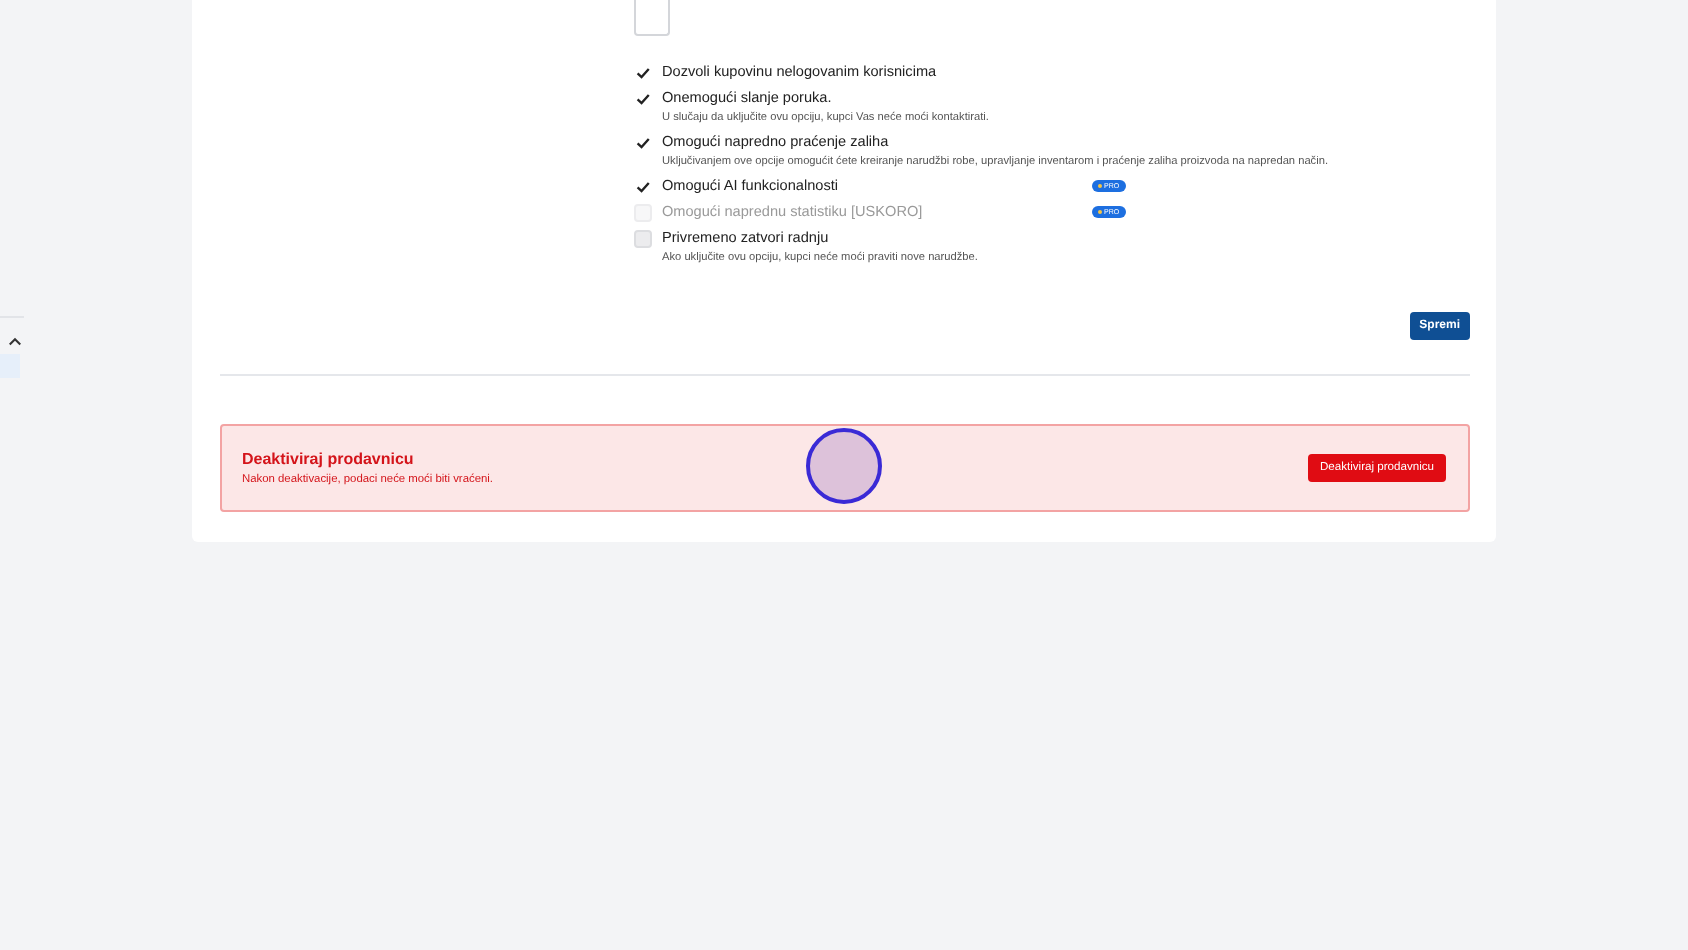 The height and width of the screenshot is (950, 1688). What do you see at coordinates (15, 341) in the screenshot?
I see `chevron-up-icon` at bounding box center [15, 341].